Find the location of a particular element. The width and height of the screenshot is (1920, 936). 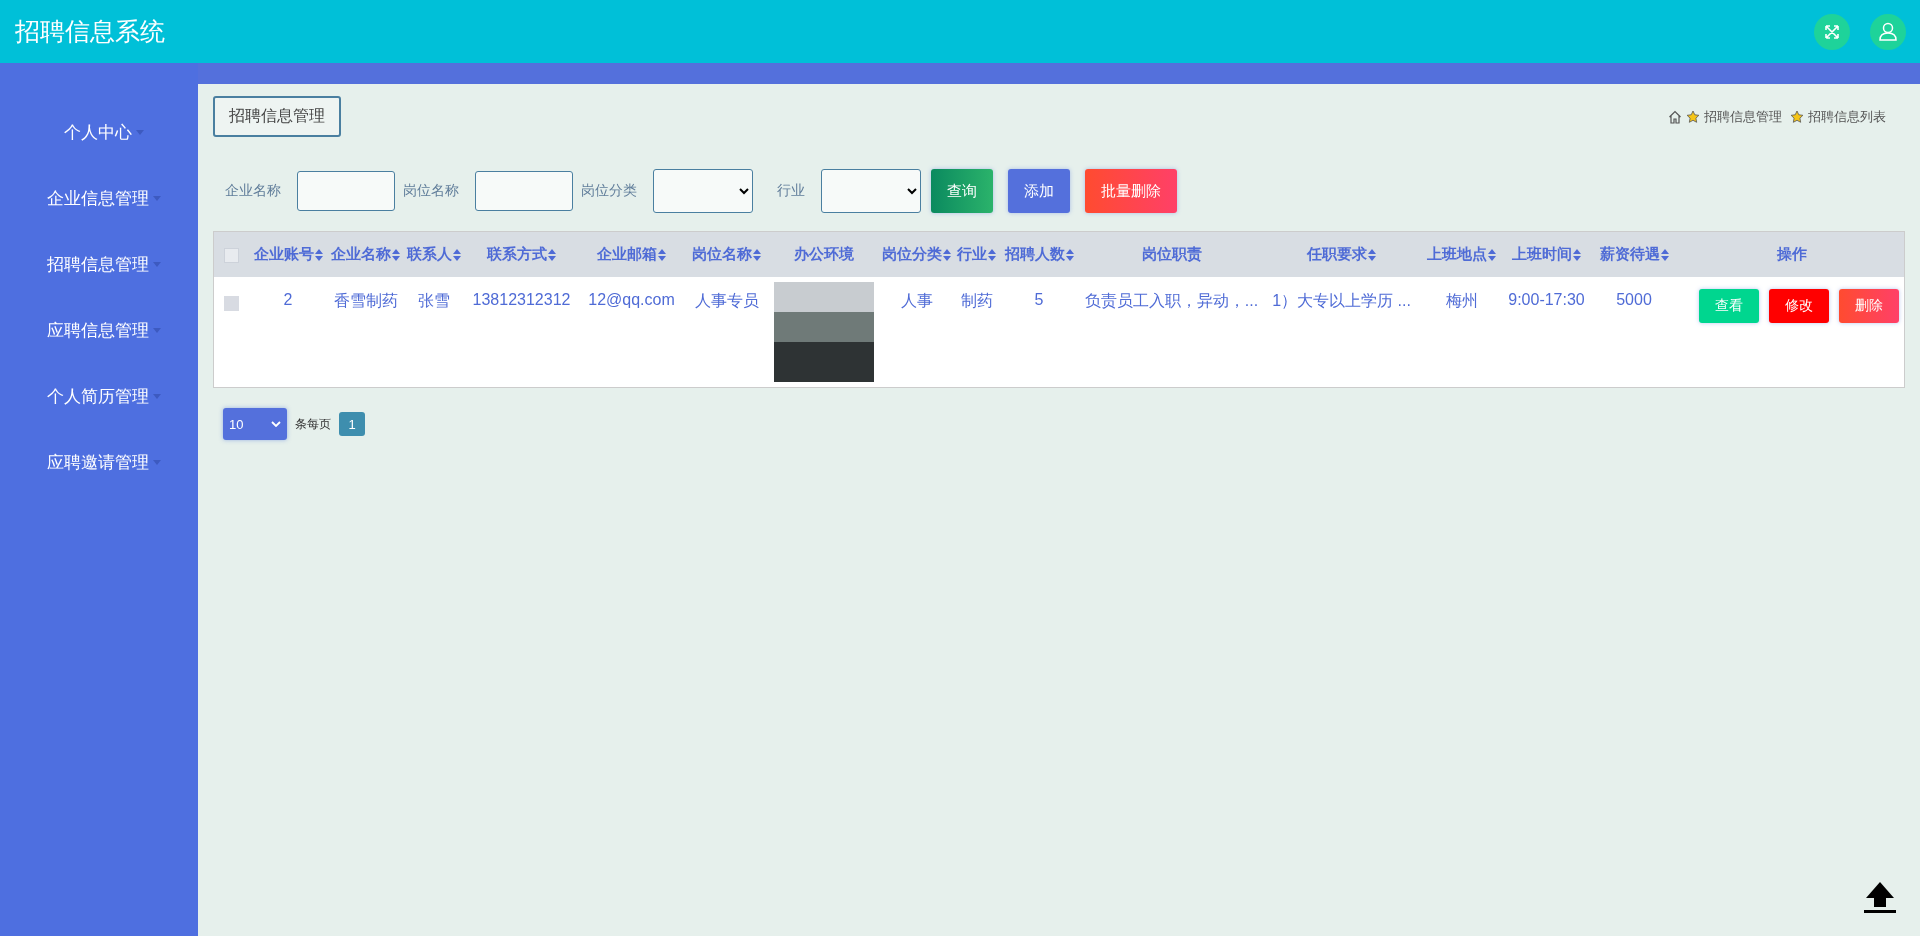

action-button: 查询 is located at coordinates (962, 191).